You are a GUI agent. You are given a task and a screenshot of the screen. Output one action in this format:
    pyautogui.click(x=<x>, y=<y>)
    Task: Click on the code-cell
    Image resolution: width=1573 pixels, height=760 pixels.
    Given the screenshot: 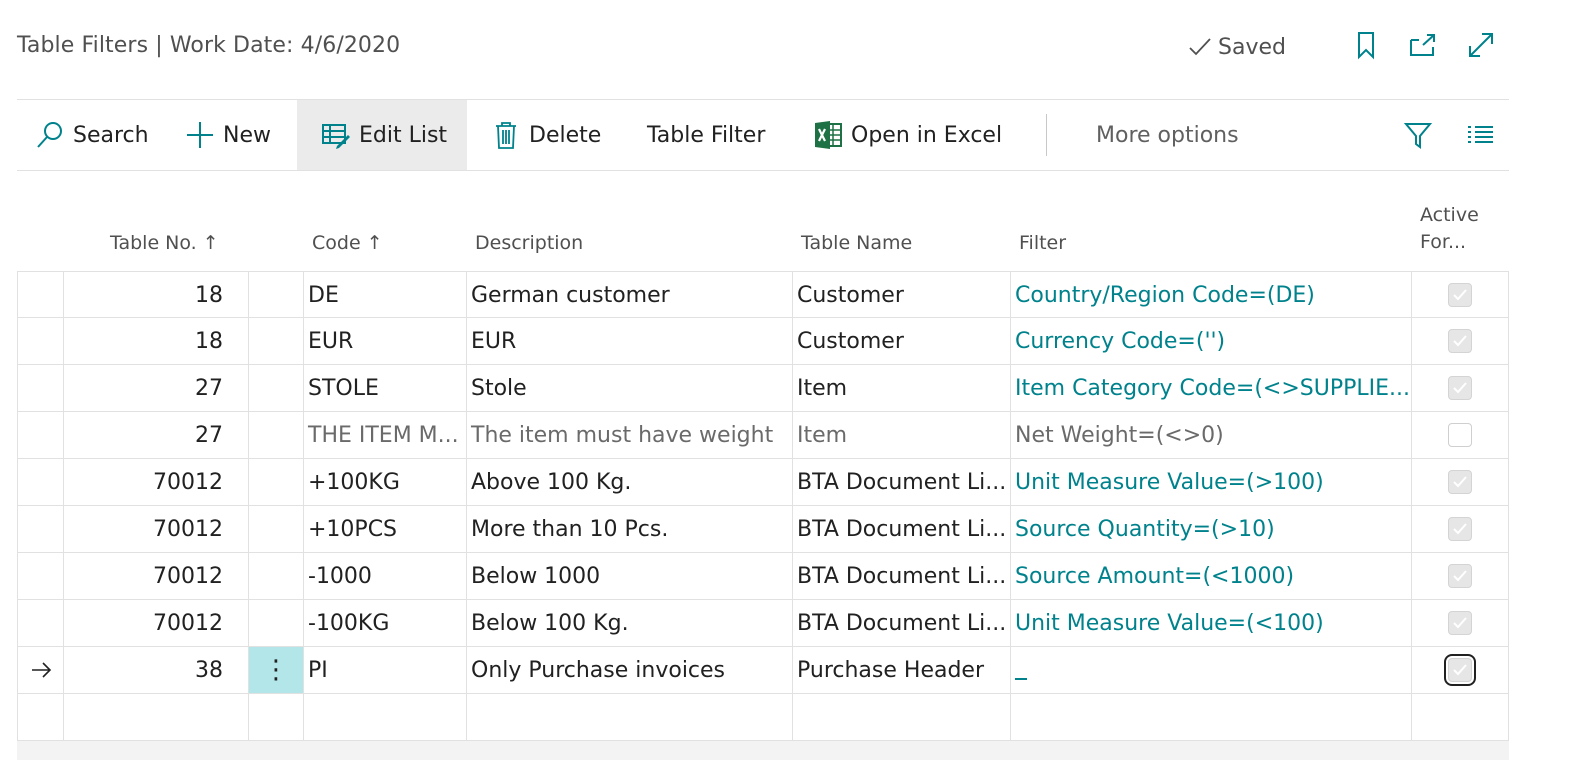 What is the action you would take?
    pyautogui.click(x=384, y=717)
    